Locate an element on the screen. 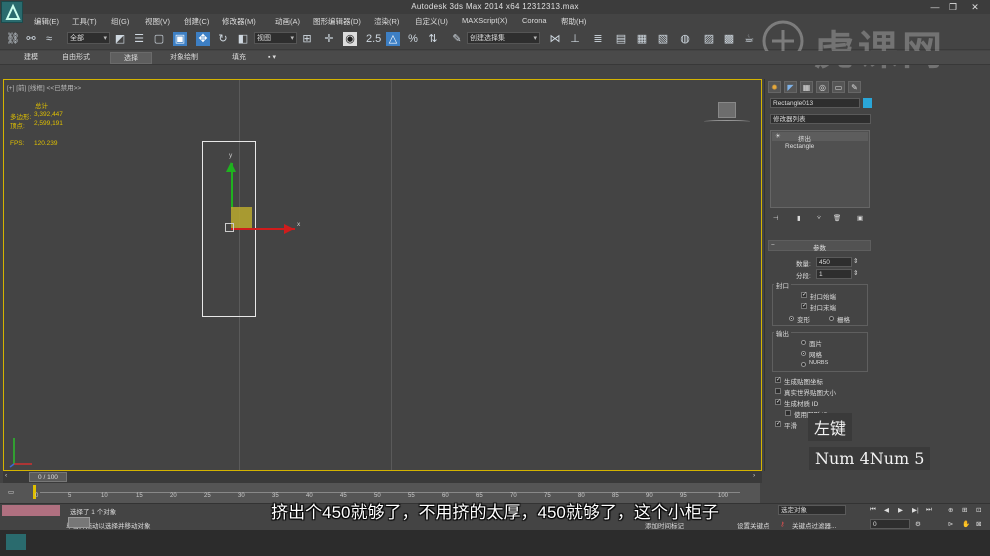 The height and width of the screenshot is (556, 990). menu-corona: Corona is located at coordinates (534, 20).